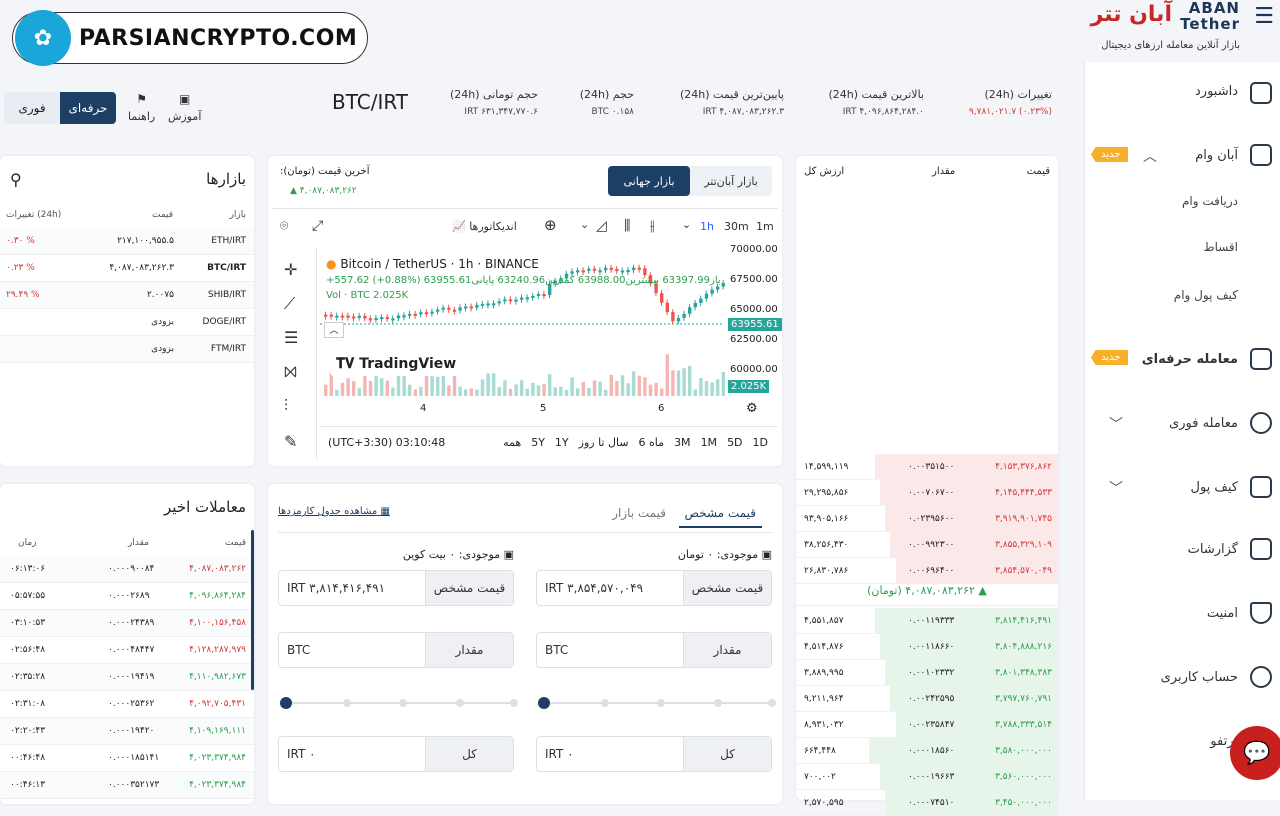 The height and width of the screenshot is (816, 1280). Describe the element at coordinates (286, 406) in the screenshot. I see `prediction-icon: ⫶` at that location.